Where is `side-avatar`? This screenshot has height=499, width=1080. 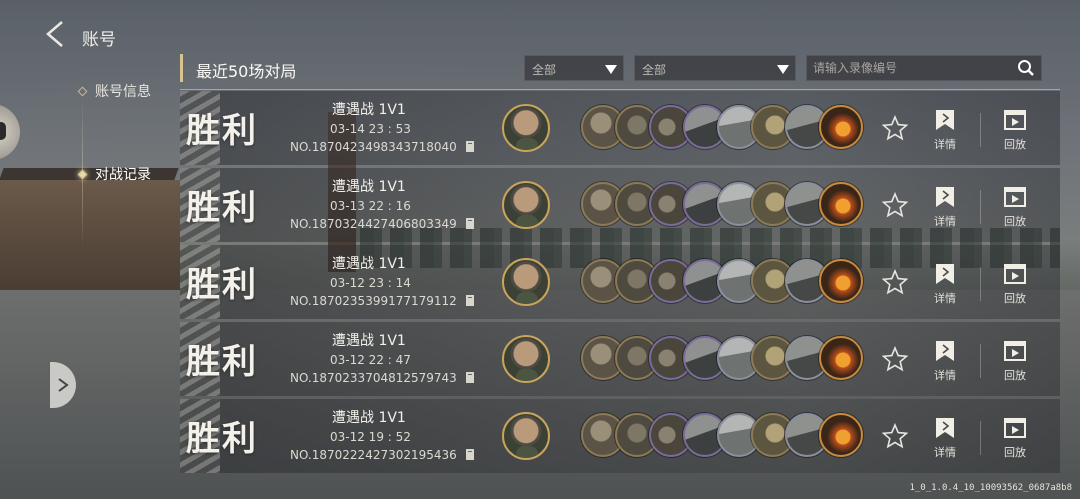 side-avatar is located at coordinates (10, 132).